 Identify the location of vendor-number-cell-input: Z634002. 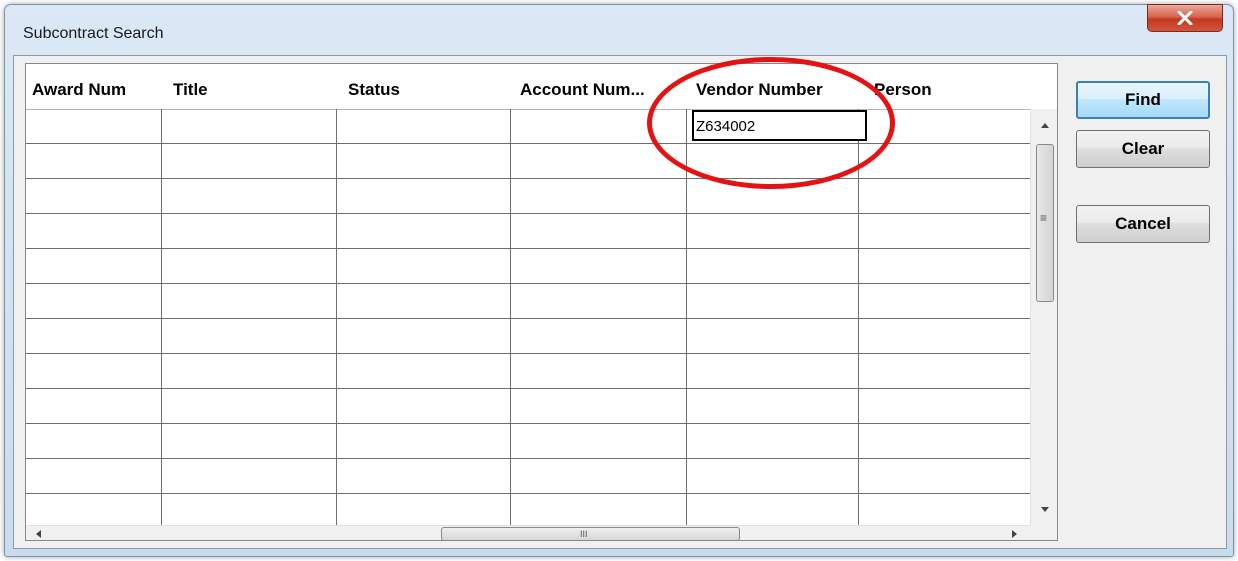
(779, 125).